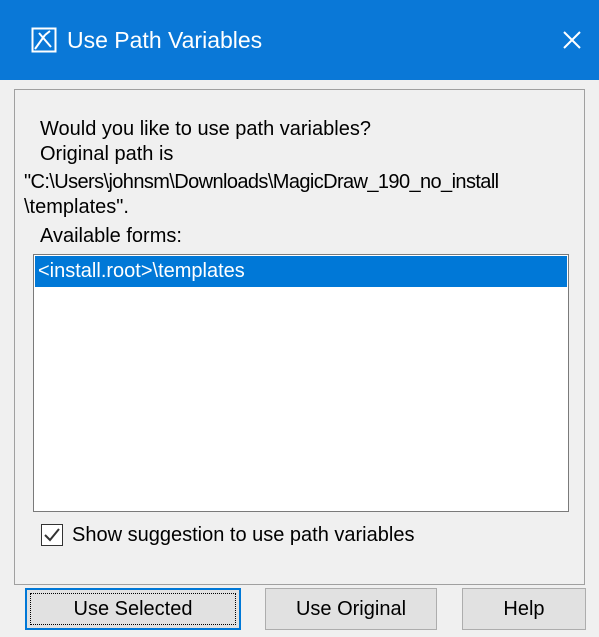  What do you see at coordinates (572, 40) in the screenshot?
I see `close-icon` at bounding box center [572, 40].